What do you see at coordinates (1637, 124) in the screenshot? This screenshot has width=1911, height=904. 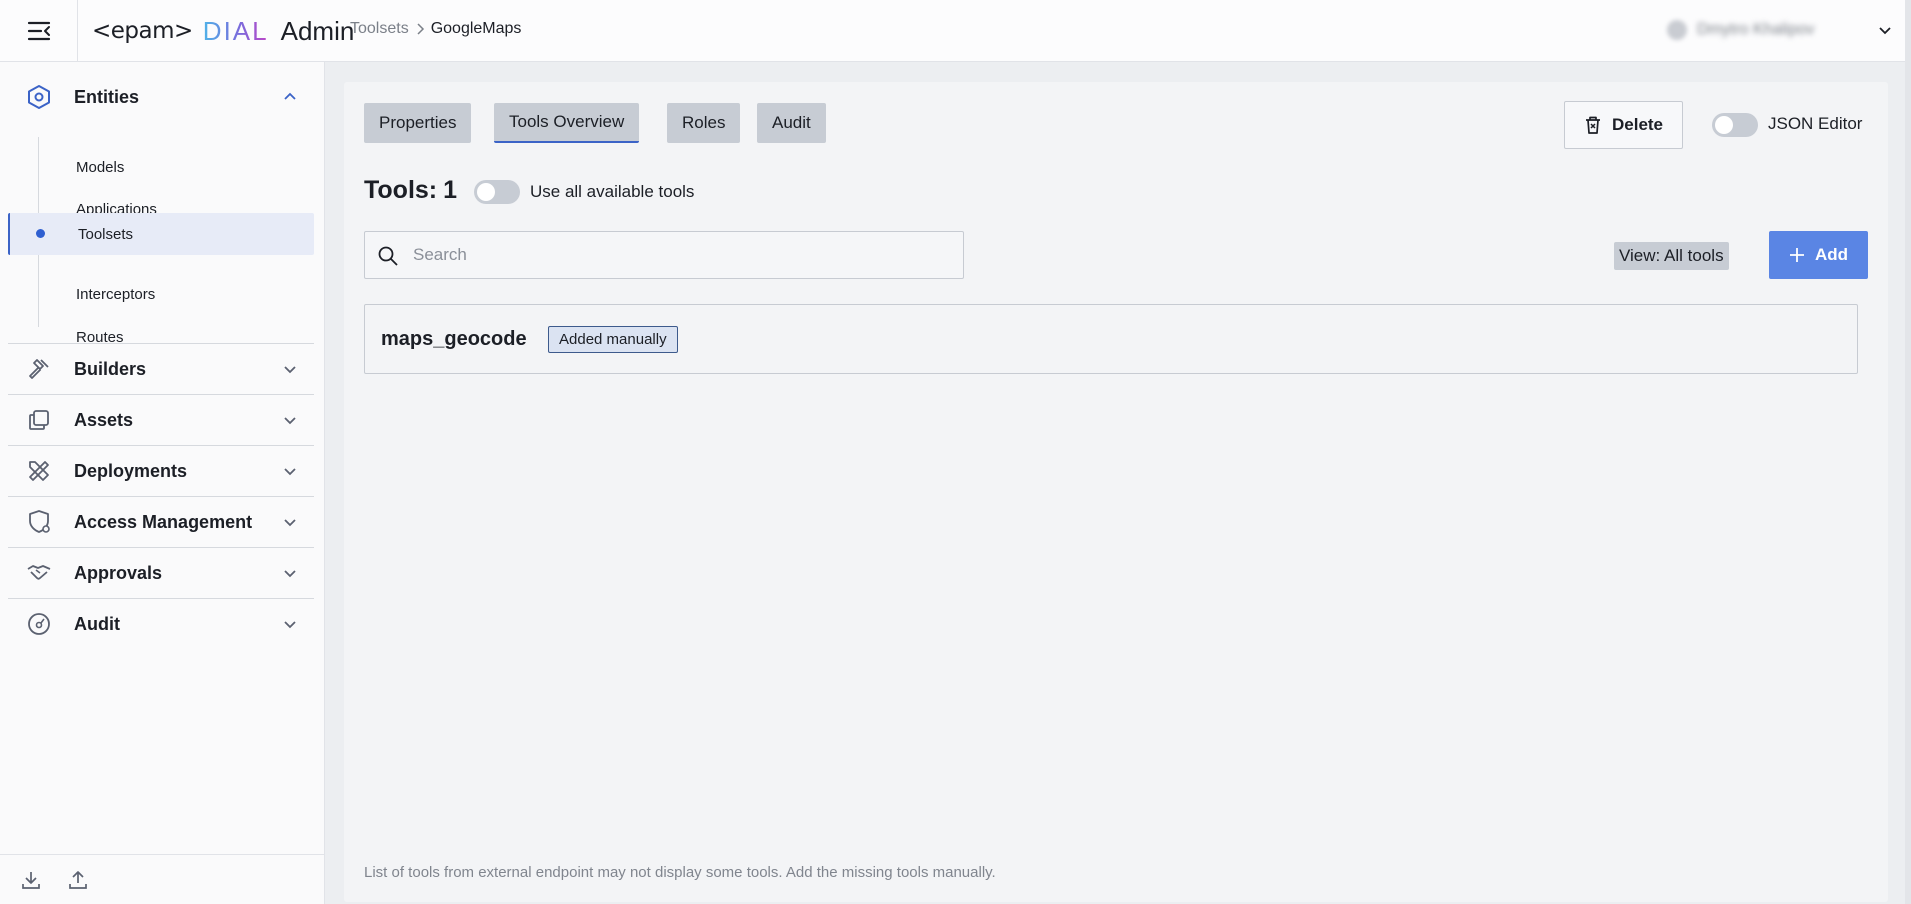 I see `delete-button-label: Delete` at bounding box center [1637, 124].